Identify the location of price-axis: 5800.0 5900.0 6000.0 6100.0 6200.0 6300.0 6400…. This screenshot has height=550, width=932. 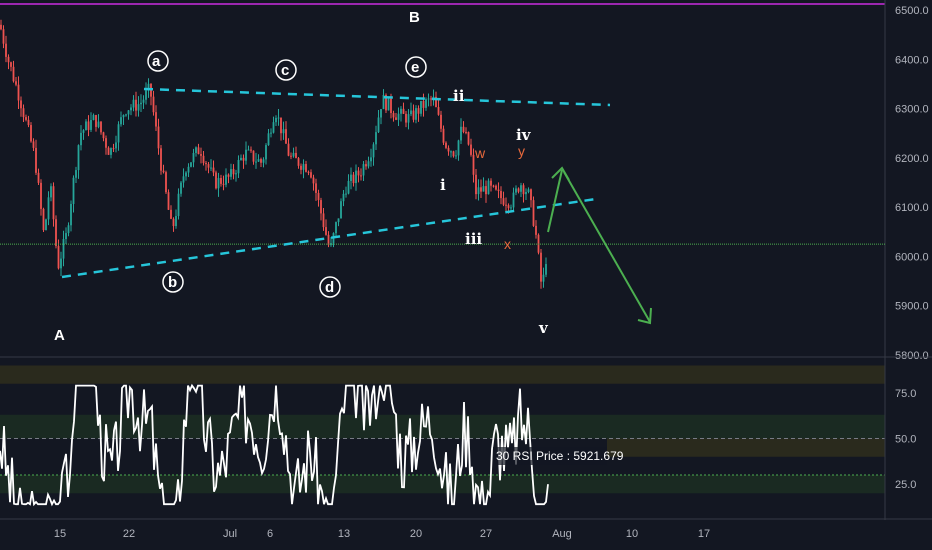
(912, 248).